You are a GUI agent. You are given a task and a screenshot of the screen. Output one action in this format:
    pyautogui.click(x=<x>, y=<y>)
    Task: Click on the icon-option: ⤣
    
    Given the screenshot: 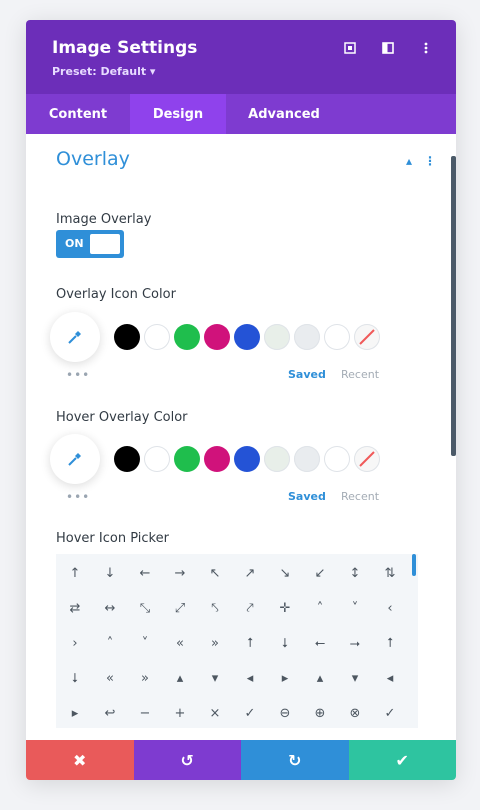 What is the action you would take?
    pyautogui.click(x=215, y=608)
    